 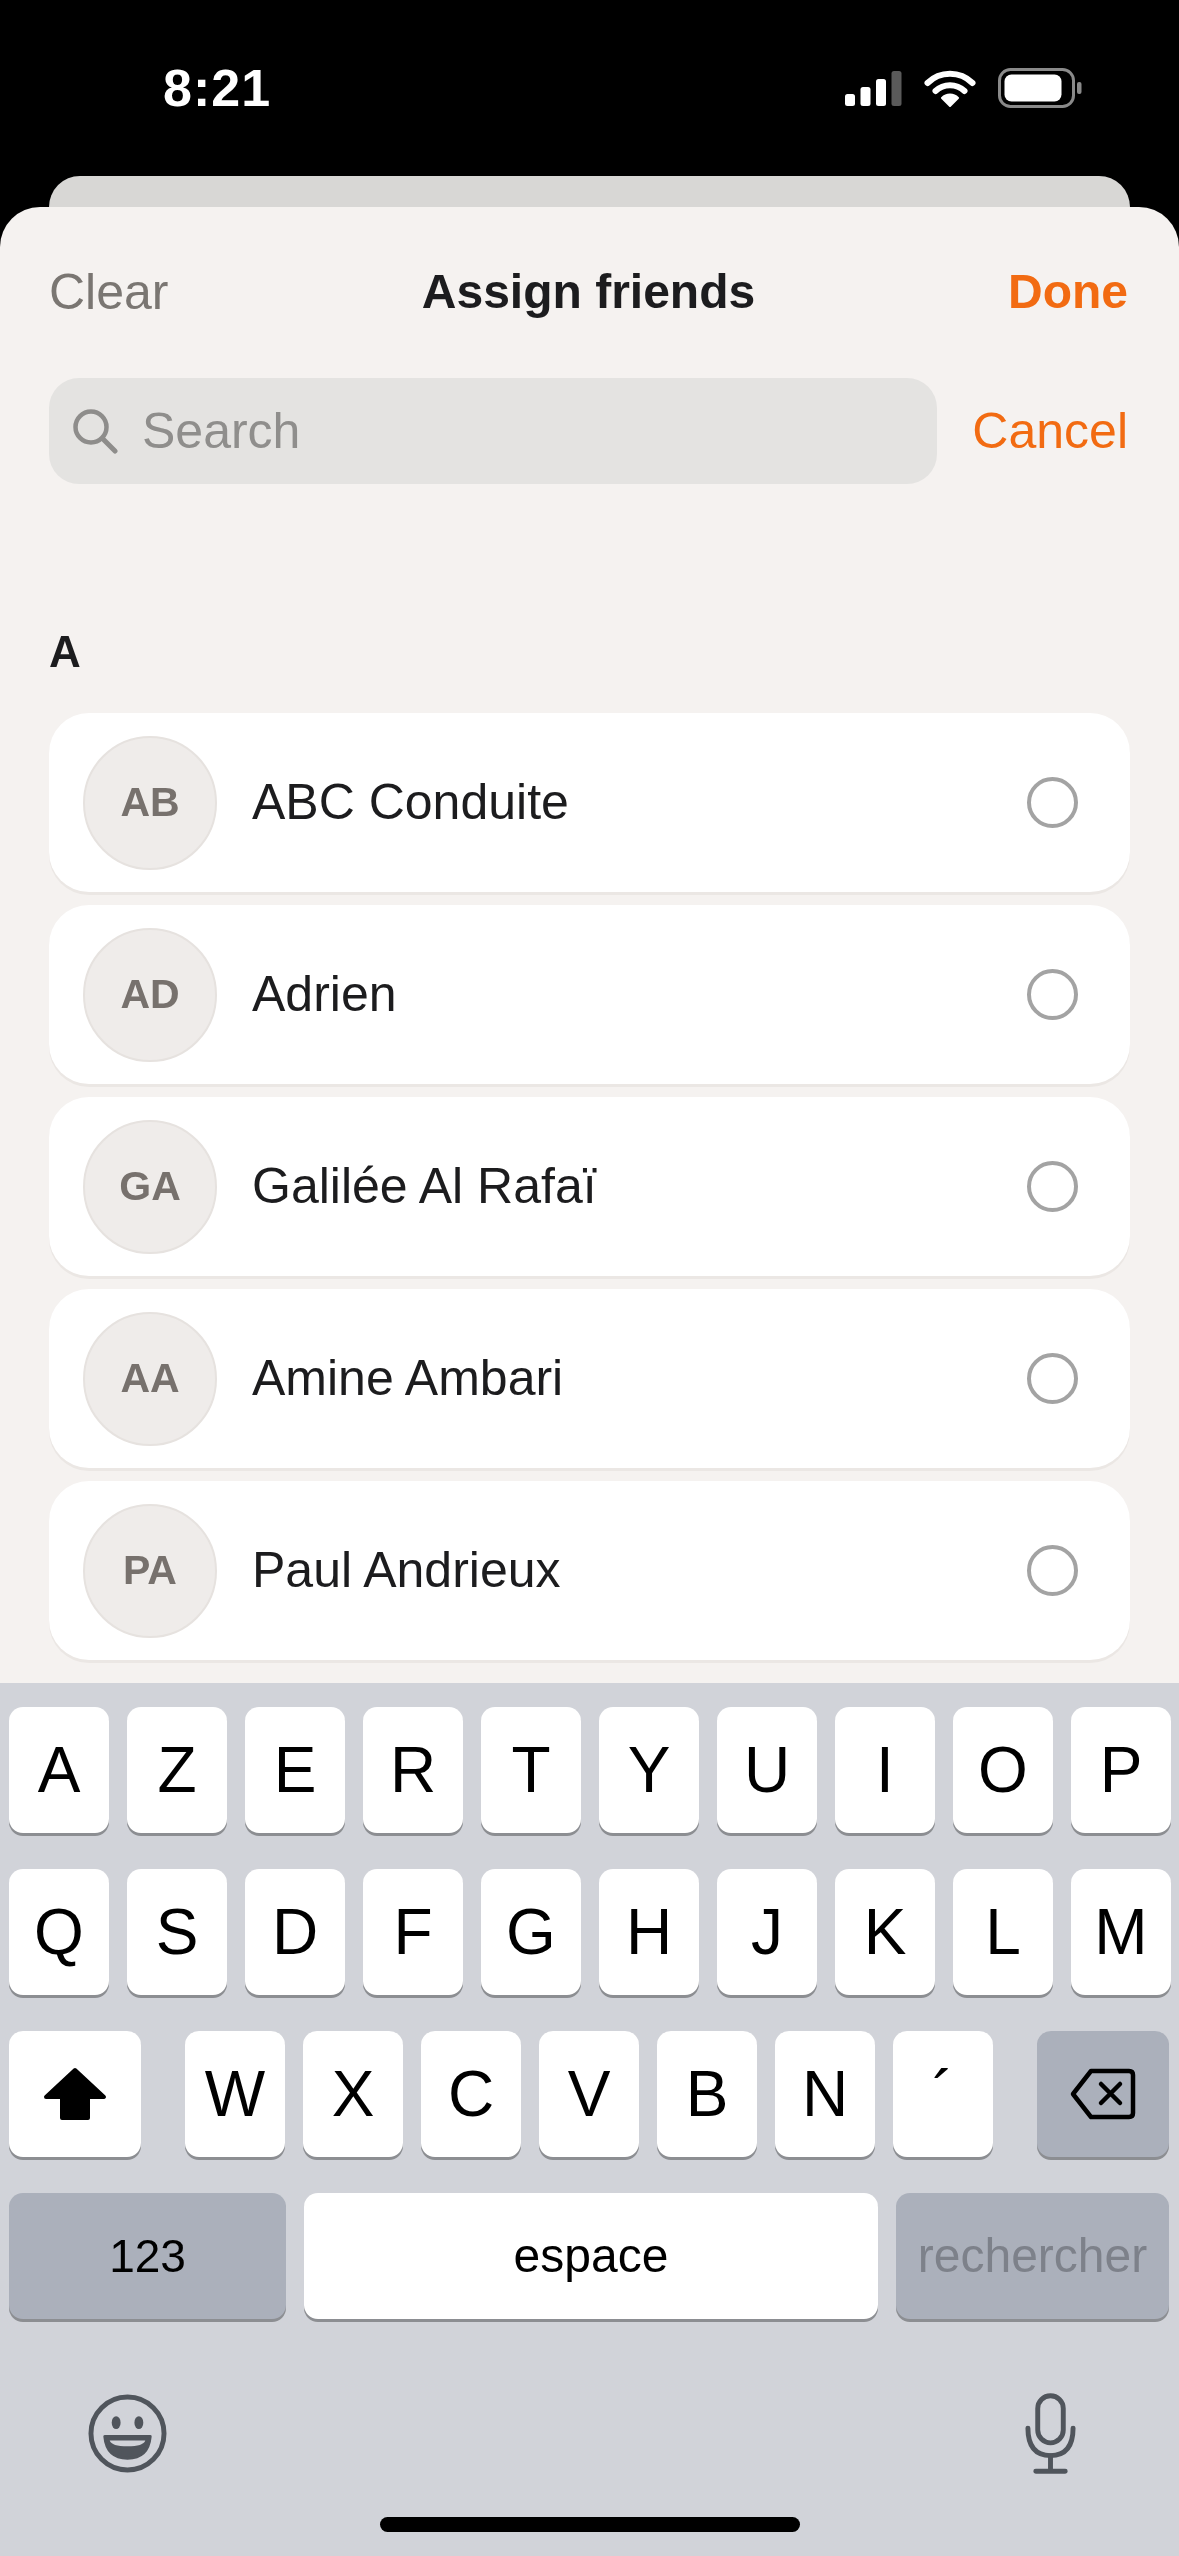 I want to click on battery-icon, so click(x=1040, y=88).